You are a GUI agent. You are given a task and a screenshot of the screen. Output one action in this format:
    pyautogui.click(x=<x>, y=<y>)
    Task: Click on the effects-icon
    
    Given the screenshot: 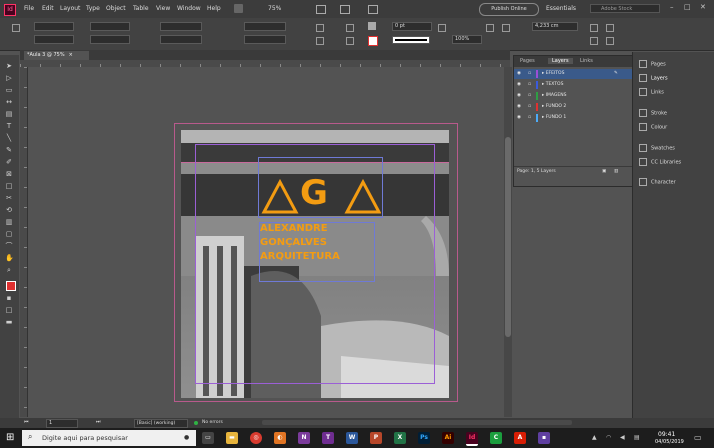 What is the action you would take?
    pyautogui.click(x=442, y=28)
    